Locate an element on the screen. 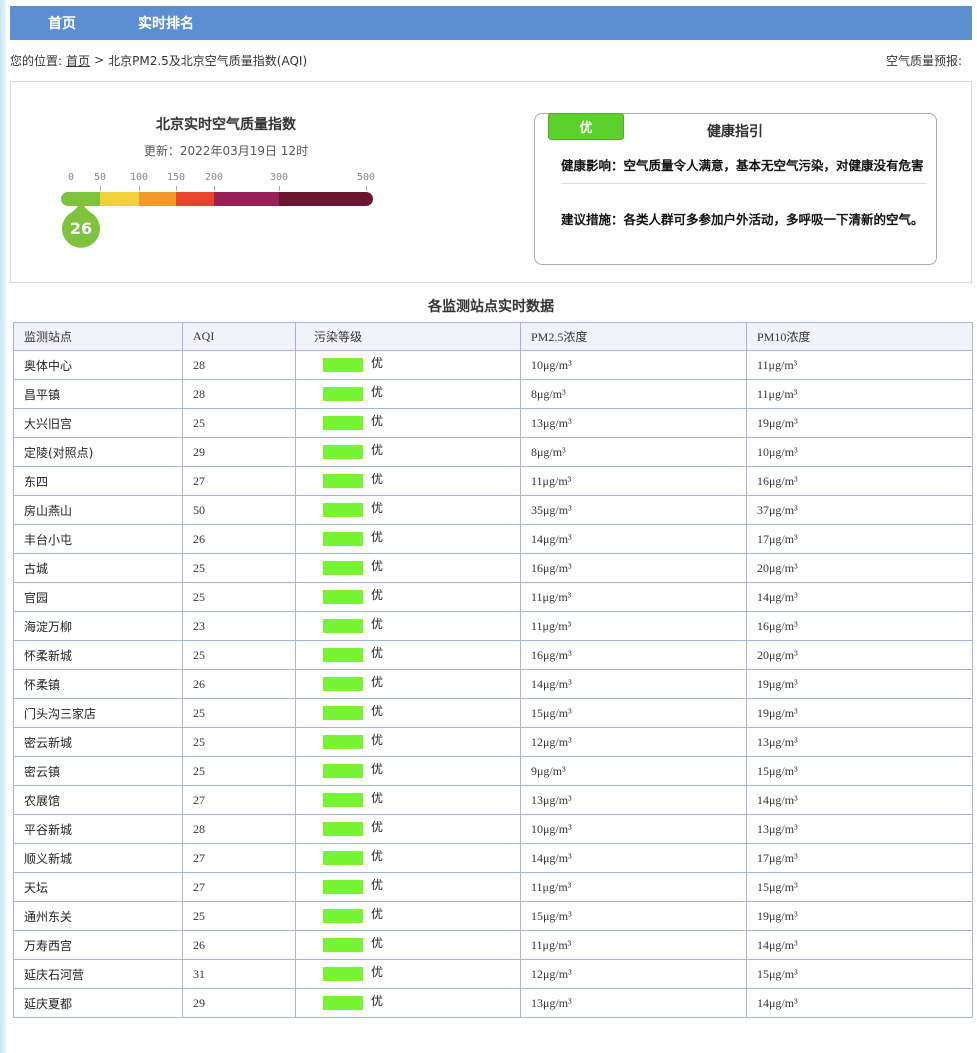 The width and height of the screenshot is (977, 1053). forecast-label: 空气质量预报: is located at coordinates (924, 60).